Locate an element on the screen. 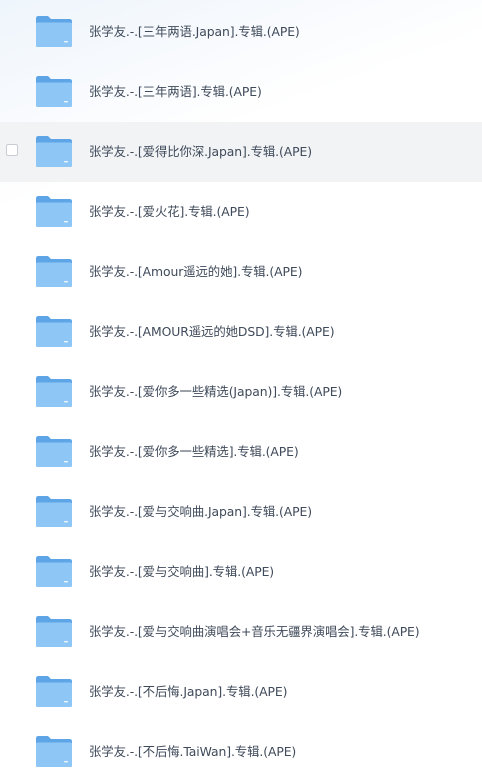 This screenshot has width=482, height=784. file-name: 张学友.-.[爱与交响曲.Japan].专辑.(APE) is located at coordinates (200, 512).